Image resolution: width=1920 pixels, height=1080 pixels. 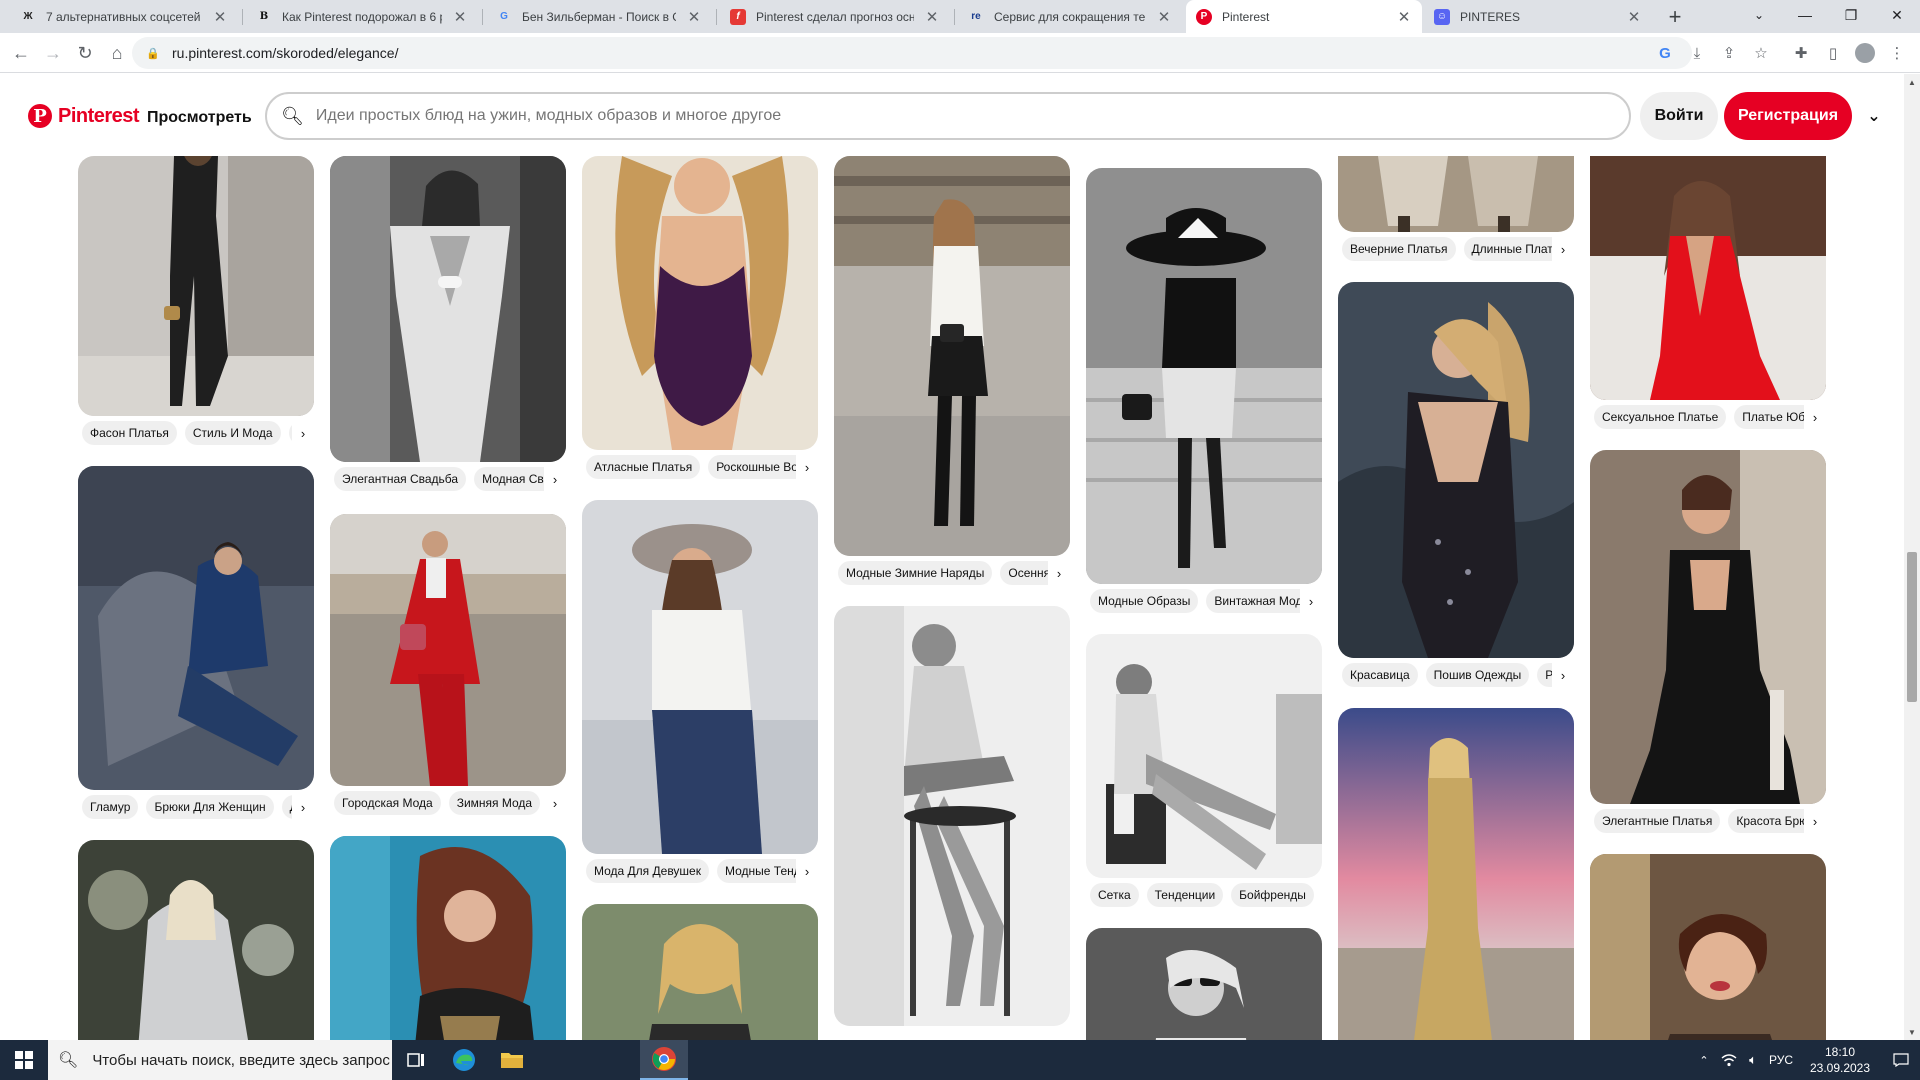 I want to click on pin-card: Атласные Платья Роскошные Воло ›, so click(x=700, y=320).